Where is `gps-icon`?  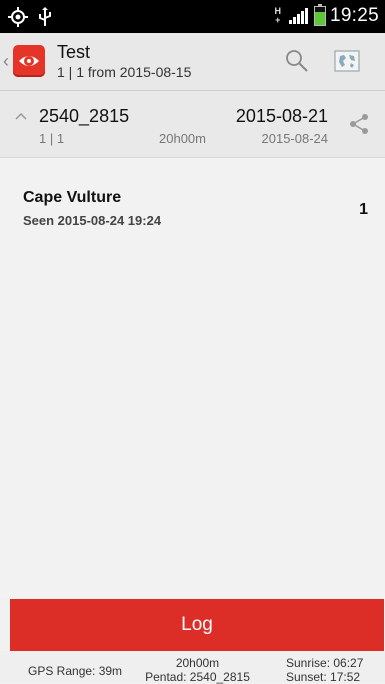 gps-icon is located at coordinates (18, 17).